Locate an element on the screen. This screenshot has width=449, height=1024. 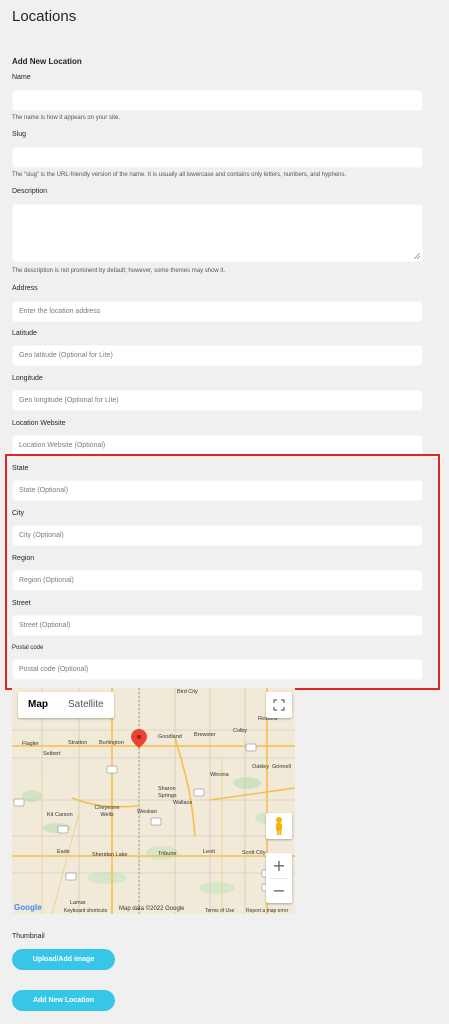
map-label: Leoti is located at coordinates (209, 852).